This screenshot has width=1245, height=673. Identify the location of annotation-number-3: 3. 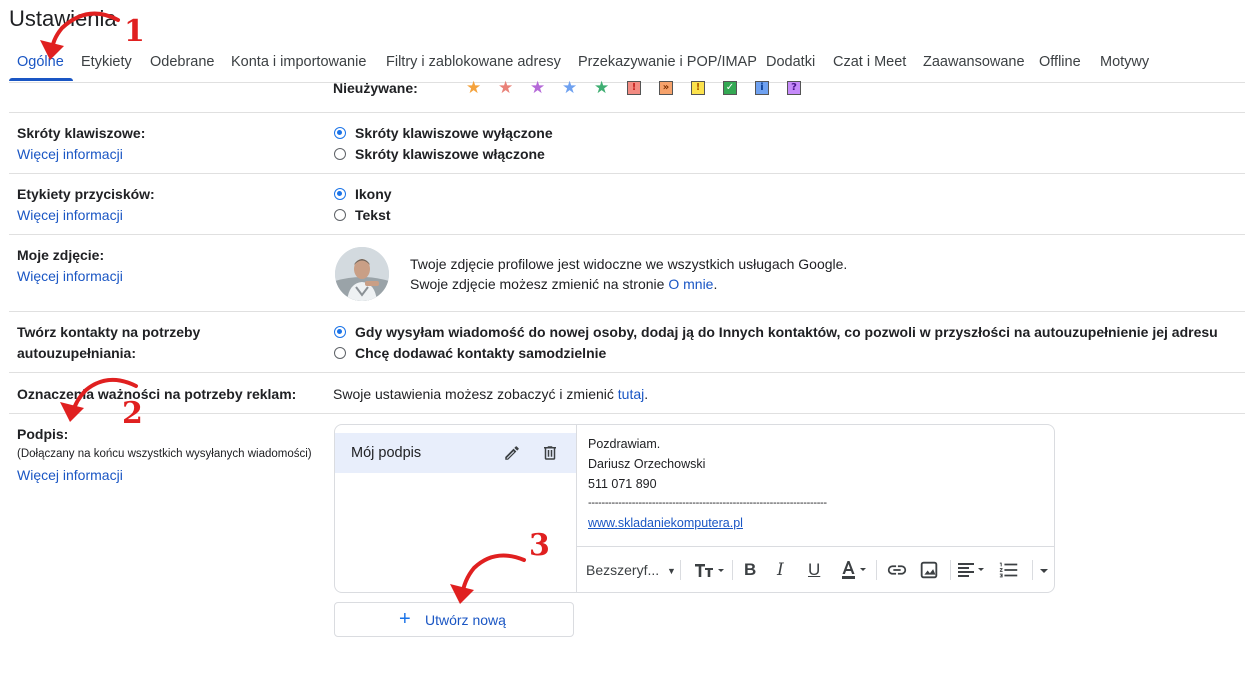
(539, 545).